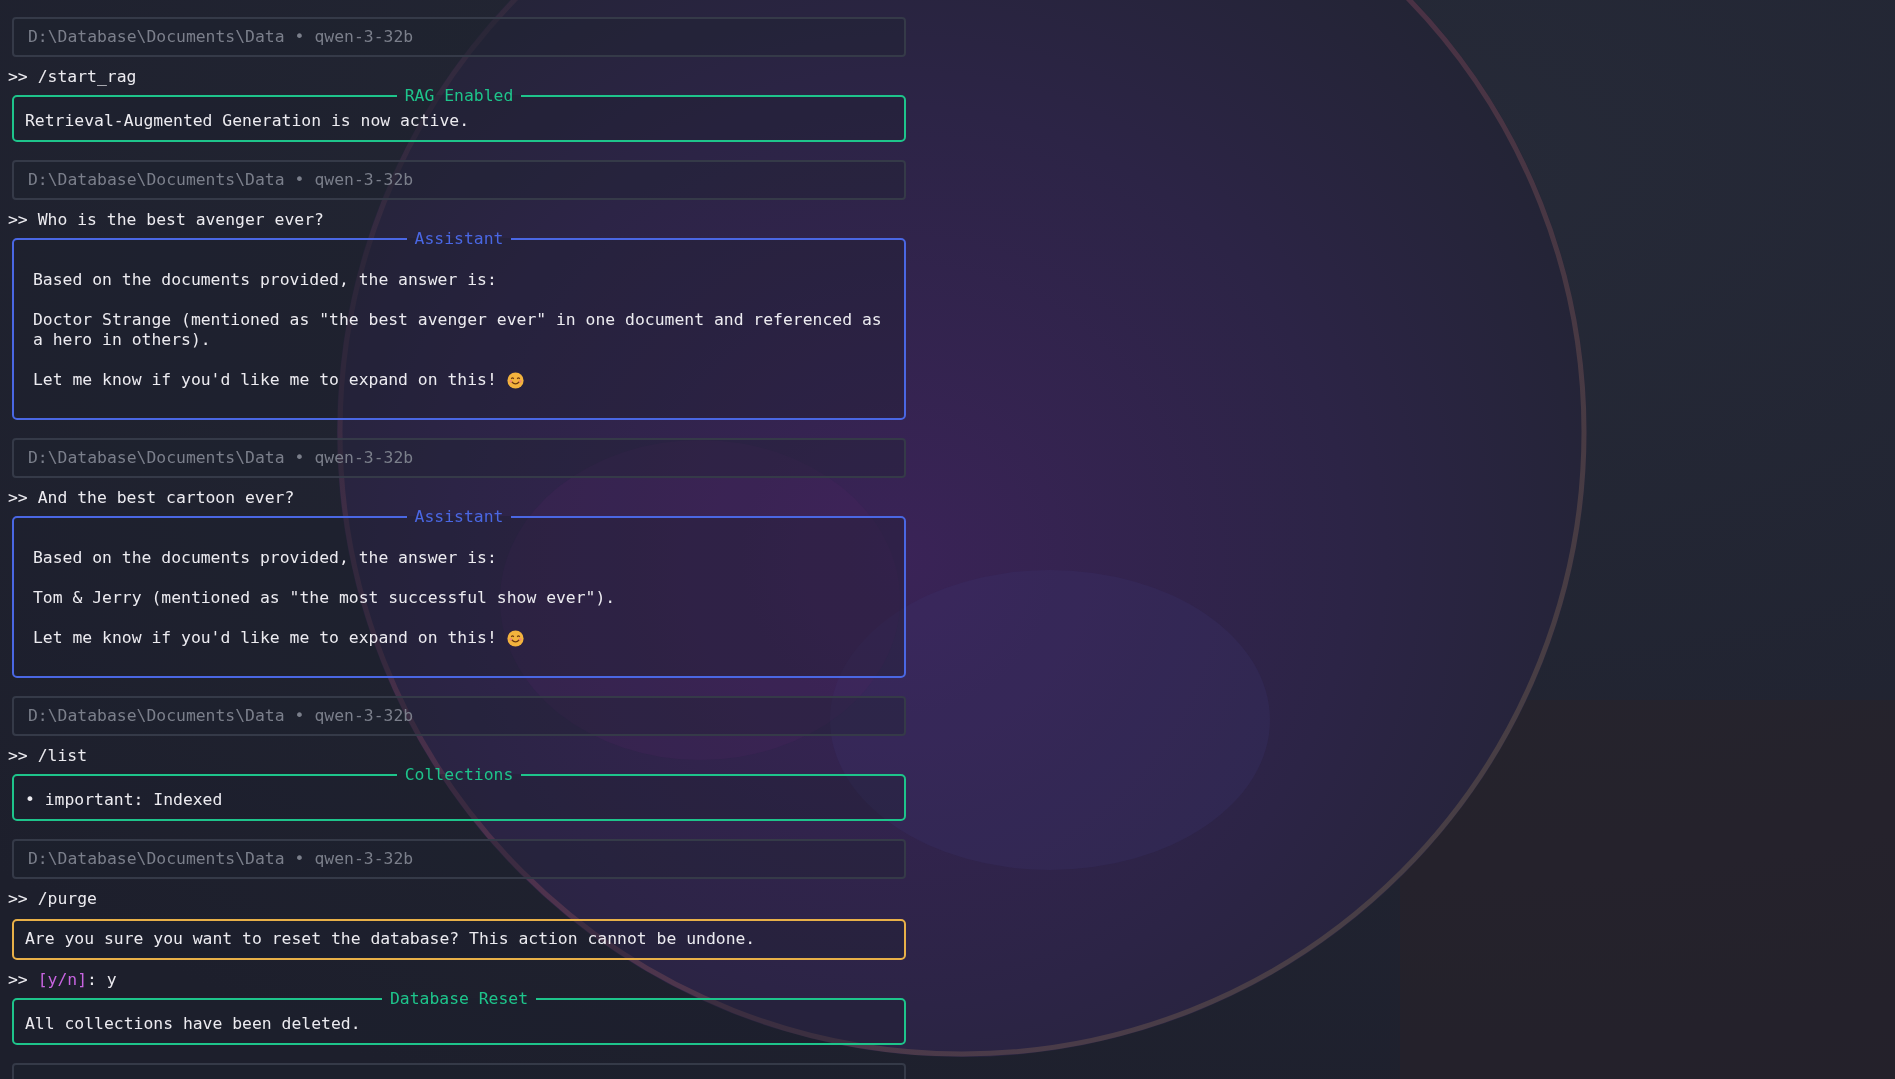 This screenshot has height=1079, width=1895. I want to click on message-text: Tom & Jerry (mentioned as "the most successful show ever")., so click(324, 598).